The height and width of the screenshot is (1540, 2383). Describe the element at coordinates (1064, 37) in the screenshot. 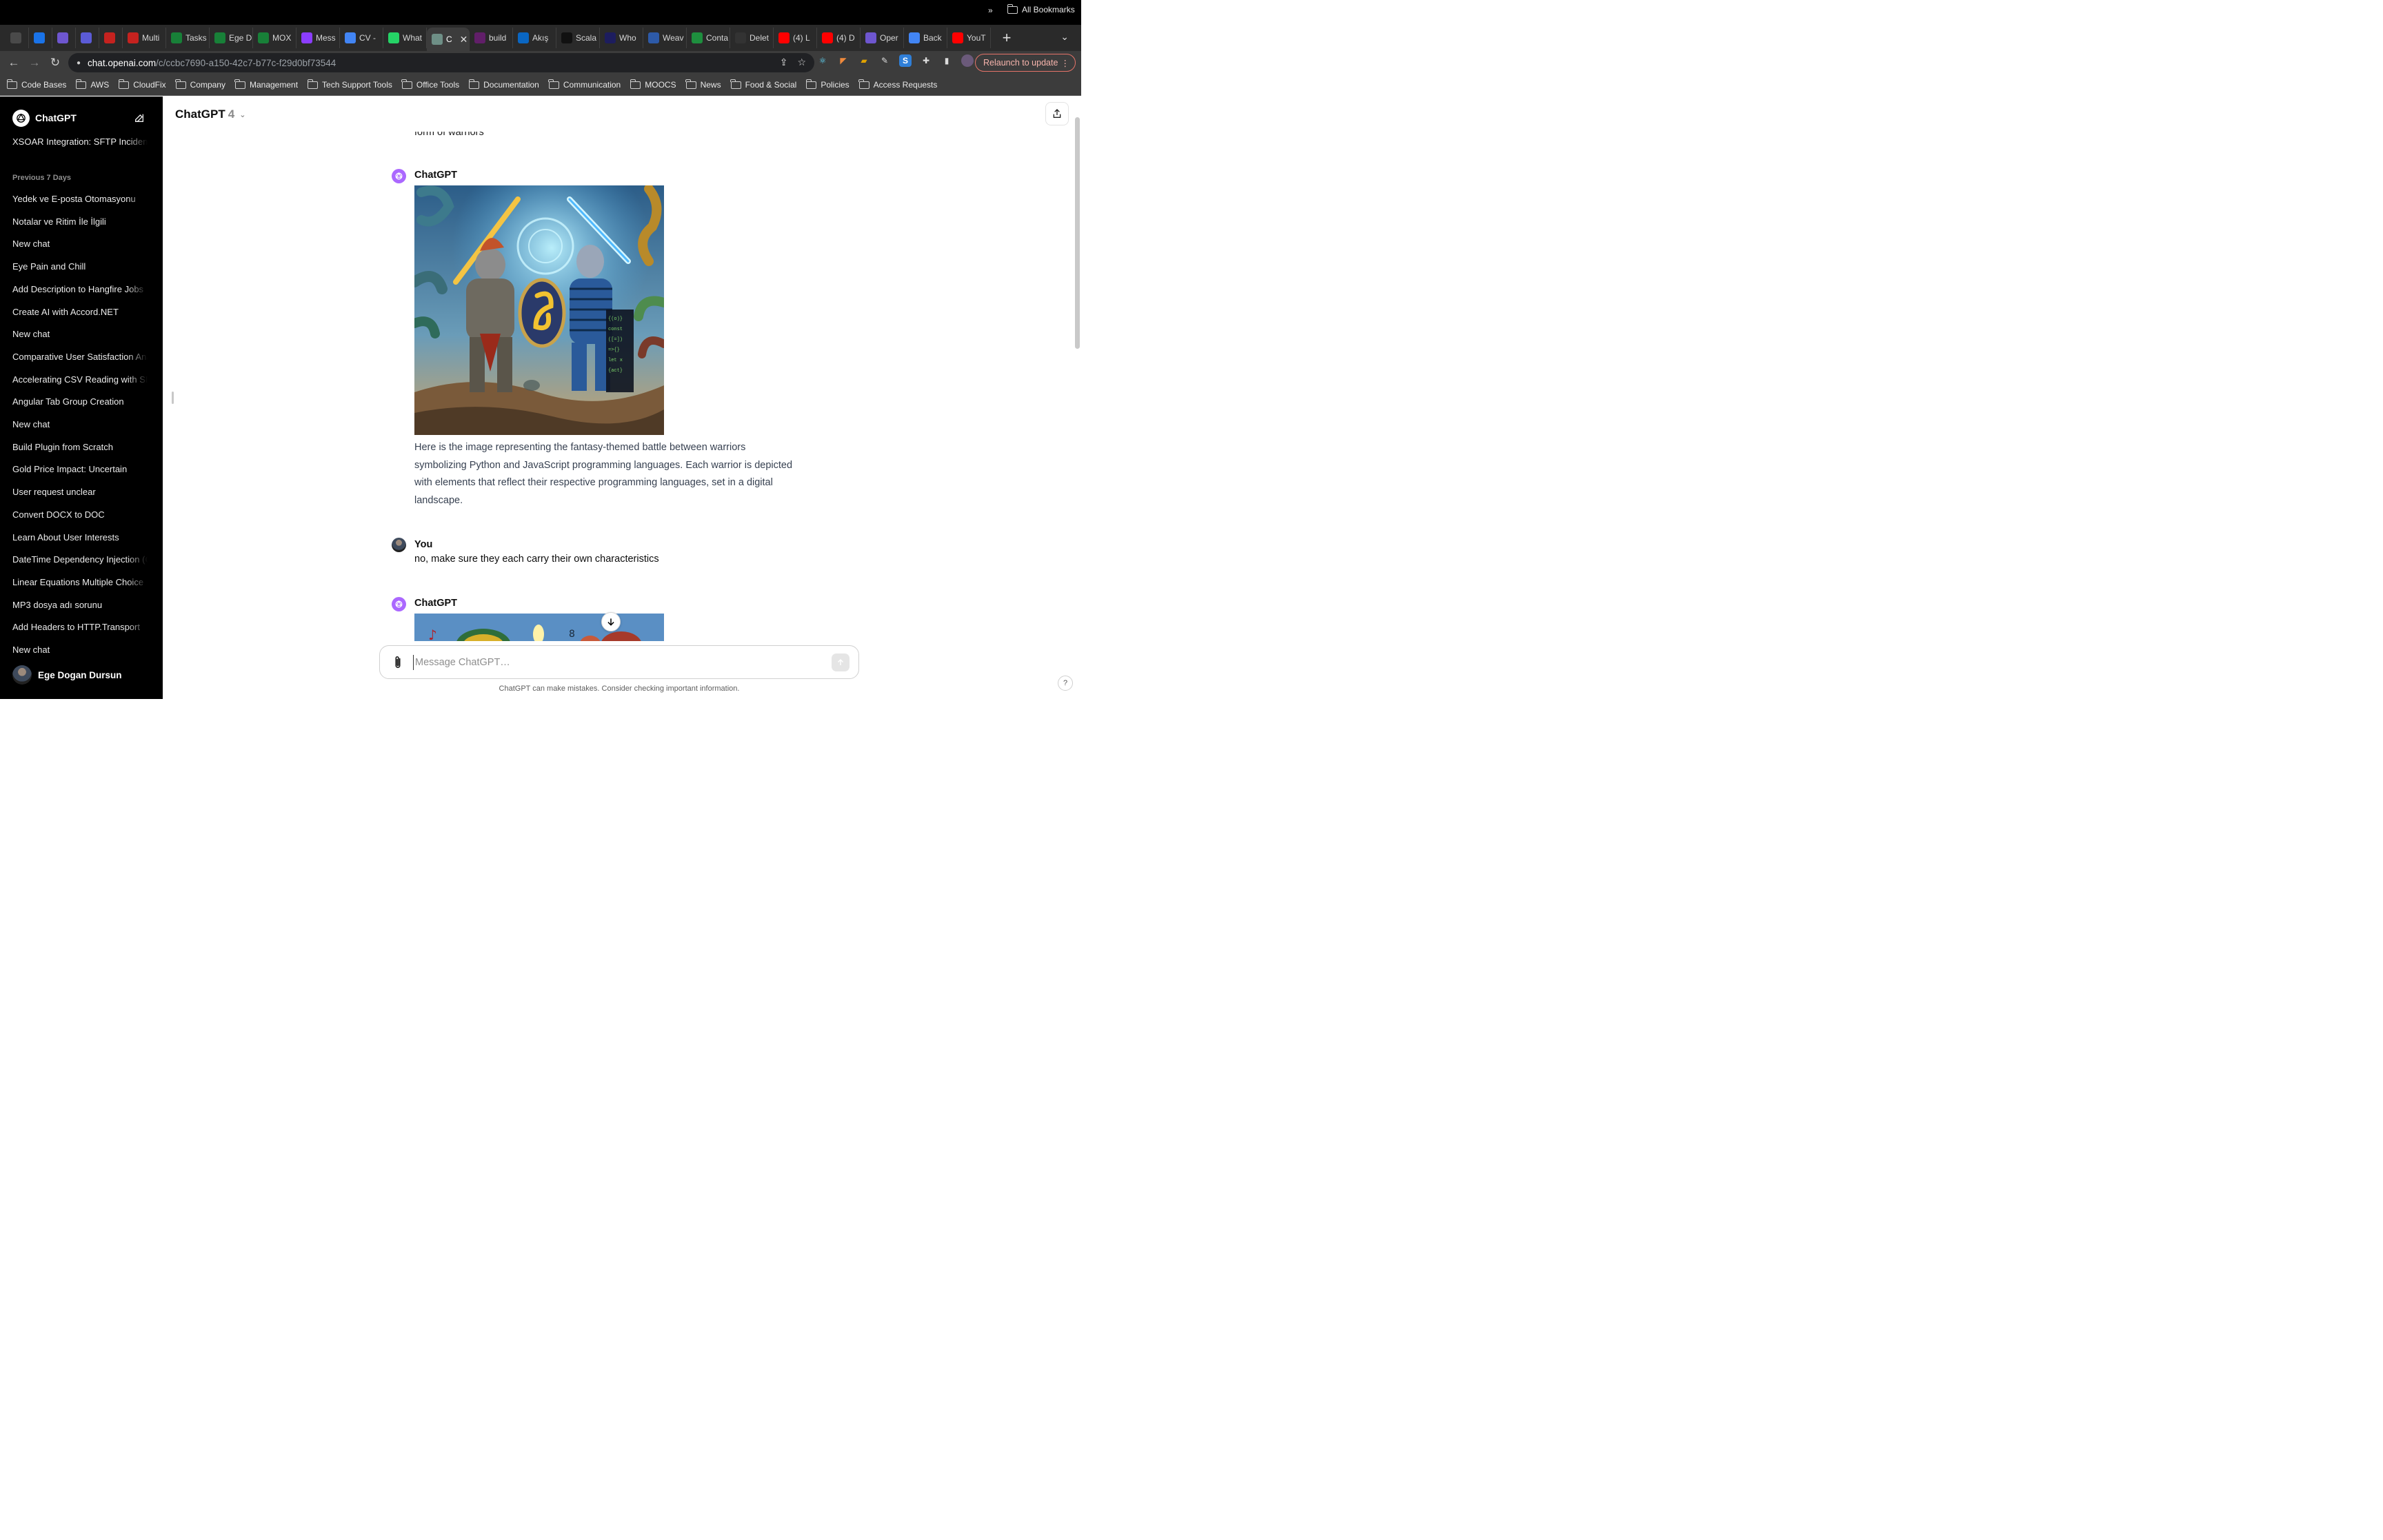

I see `tab-search-chevron-icon: ⌄` at that location.